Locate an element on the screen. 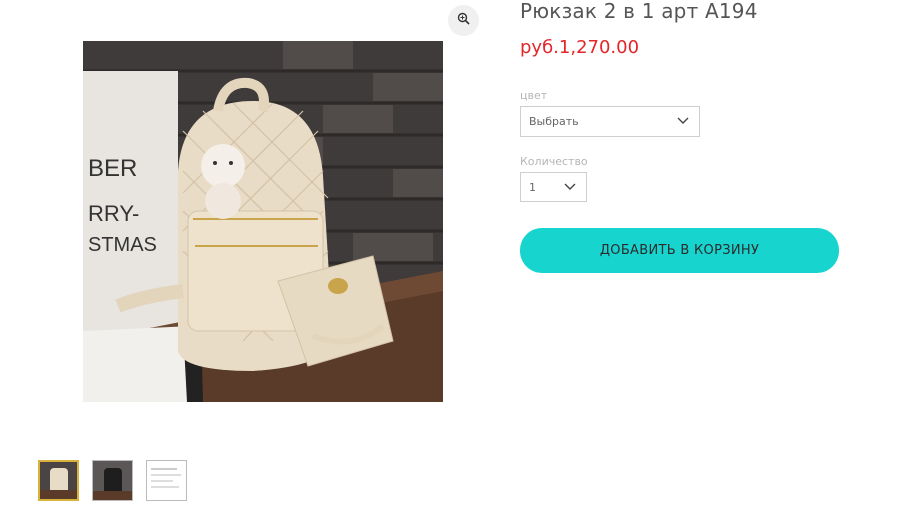  quantity-select-value: 1 is located at coordinates (532, 187).